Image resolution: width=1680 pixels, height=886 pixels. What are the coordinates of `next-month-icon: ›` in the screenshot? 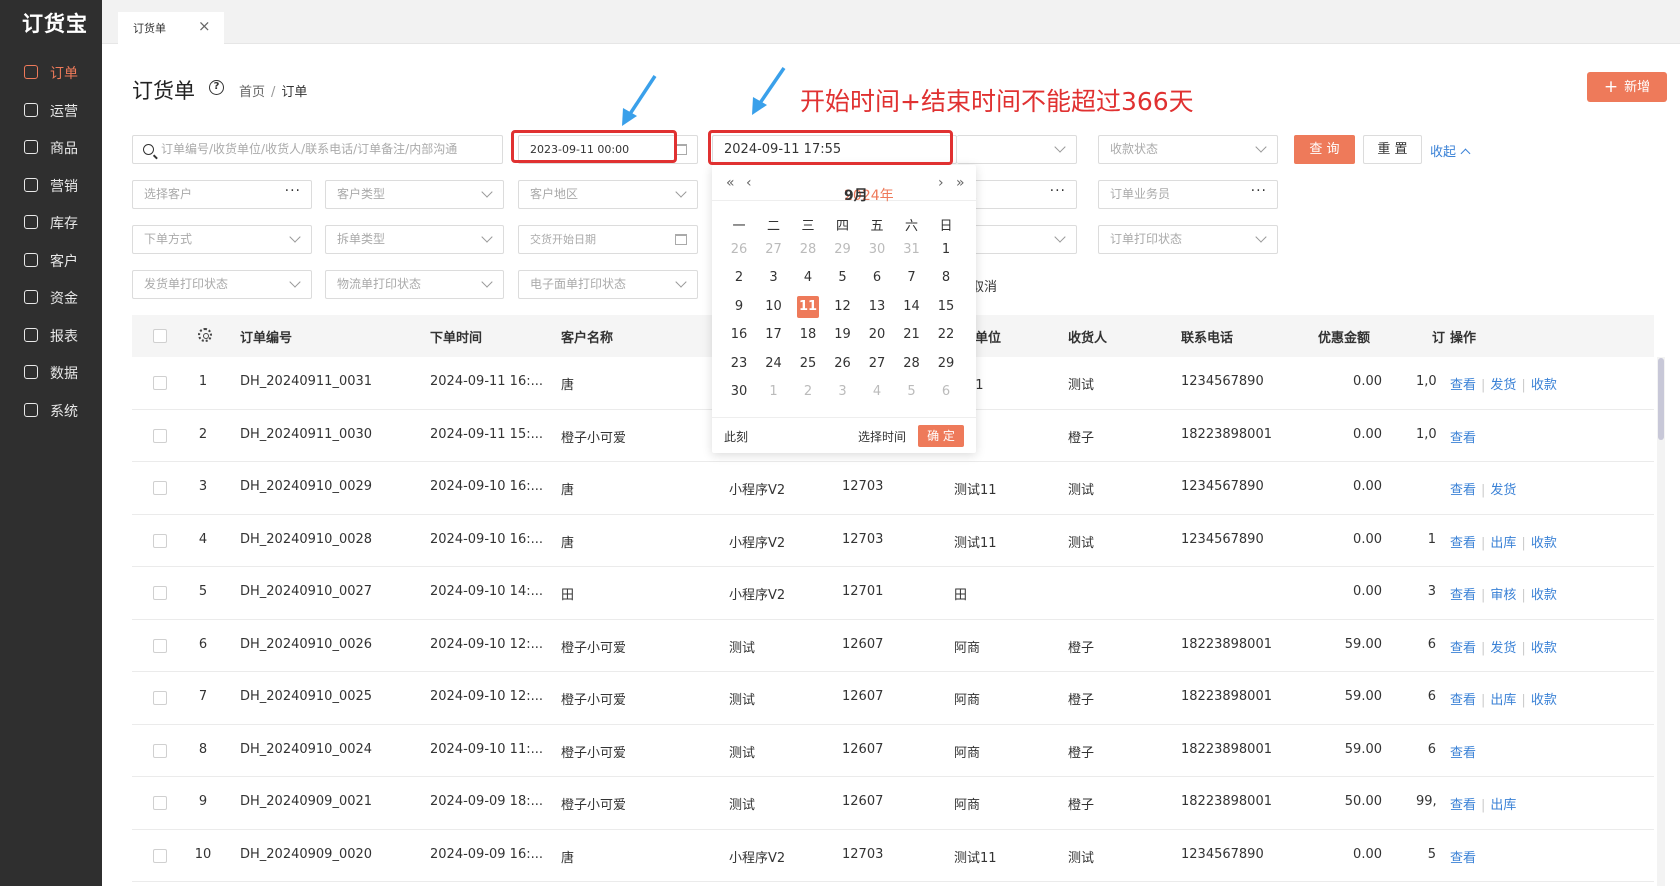 It's located at (941, 183).